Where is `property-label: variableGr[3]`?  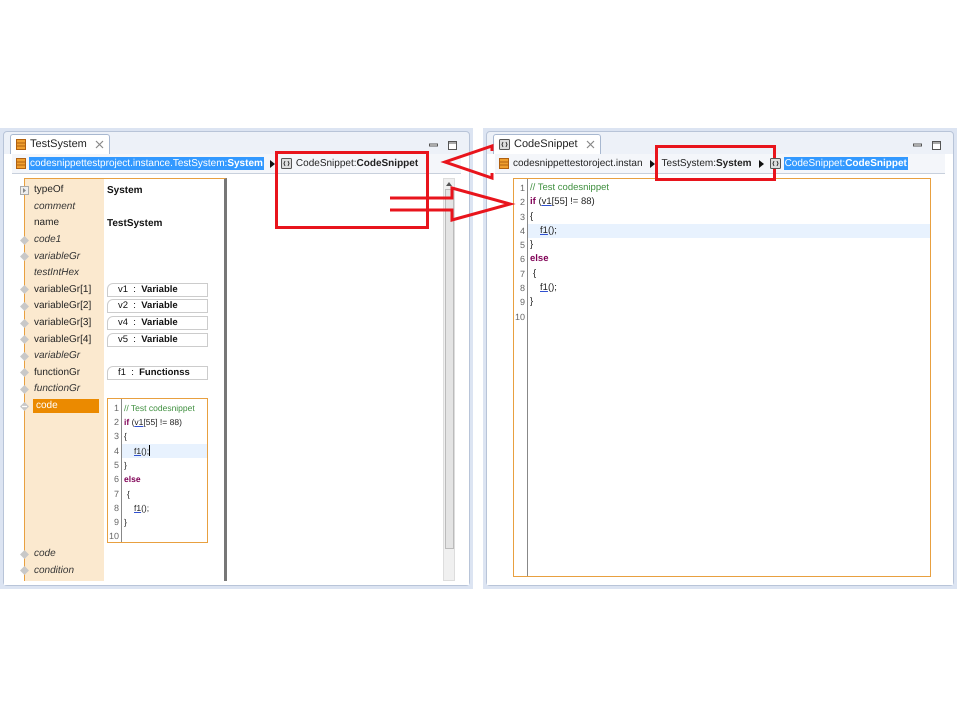 property-label: variableGr[3] is located at coordinates (62, 323).